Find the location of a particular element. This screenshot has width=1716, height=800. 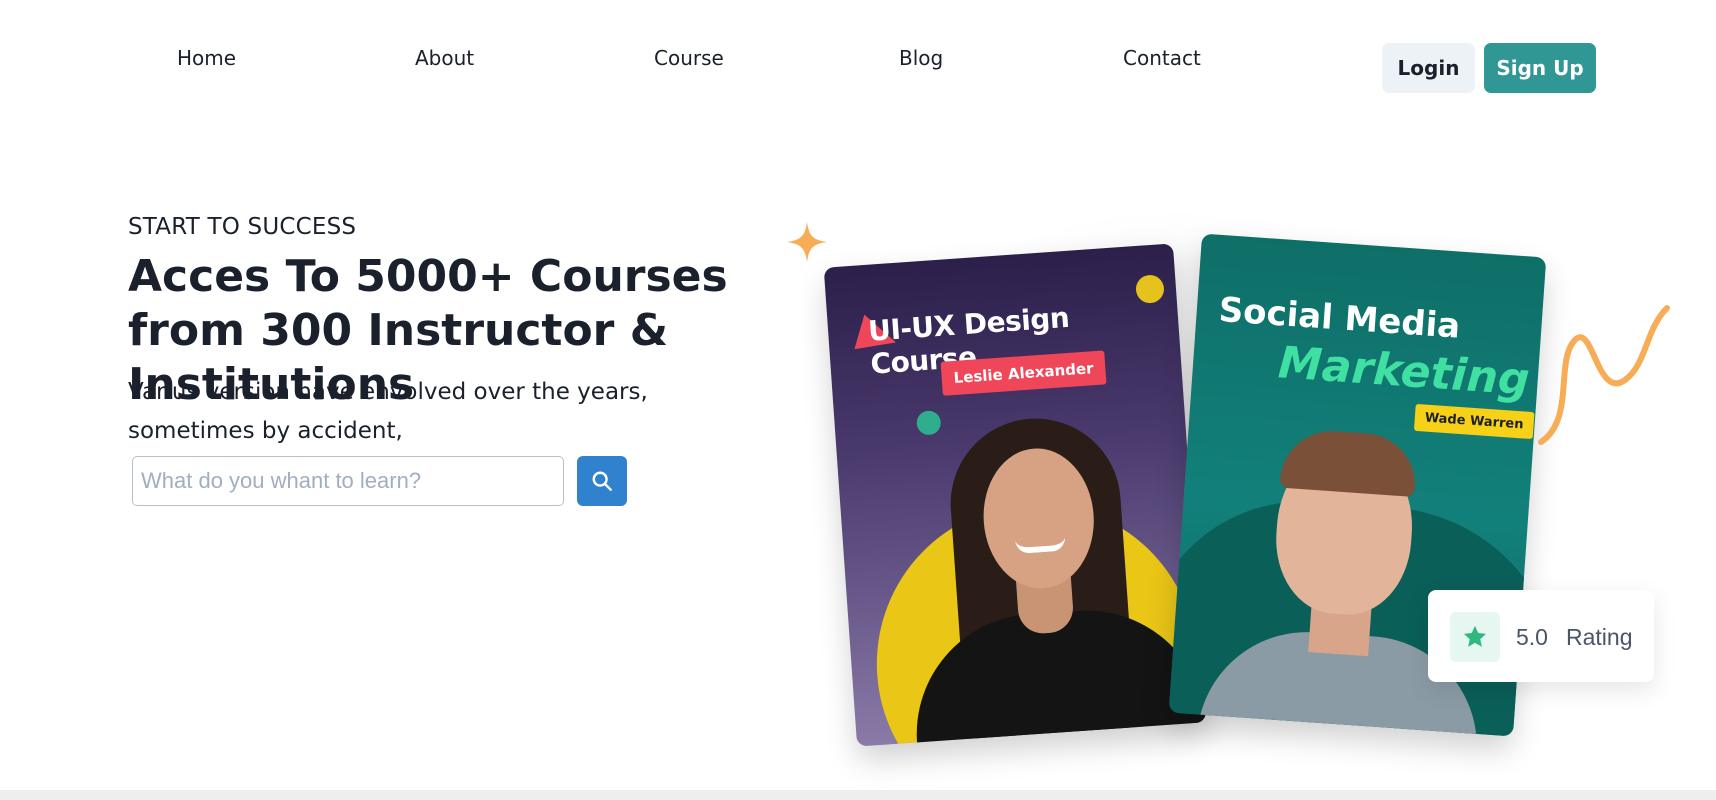

course-title-marketing-line1: Social Media is located at coordinates (1339, 318).